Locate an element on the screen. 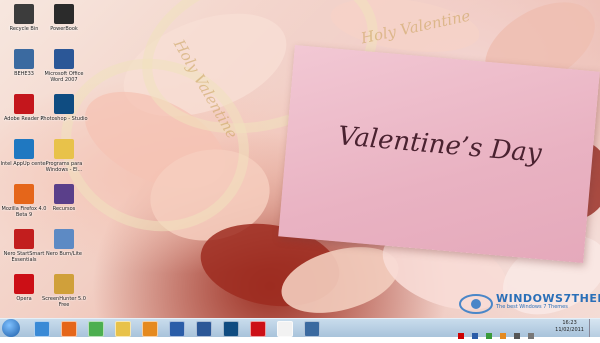 The height and width of the screenshot is (343, 600). desktop-icon: PowerBook is located at coordinates (64, 18).